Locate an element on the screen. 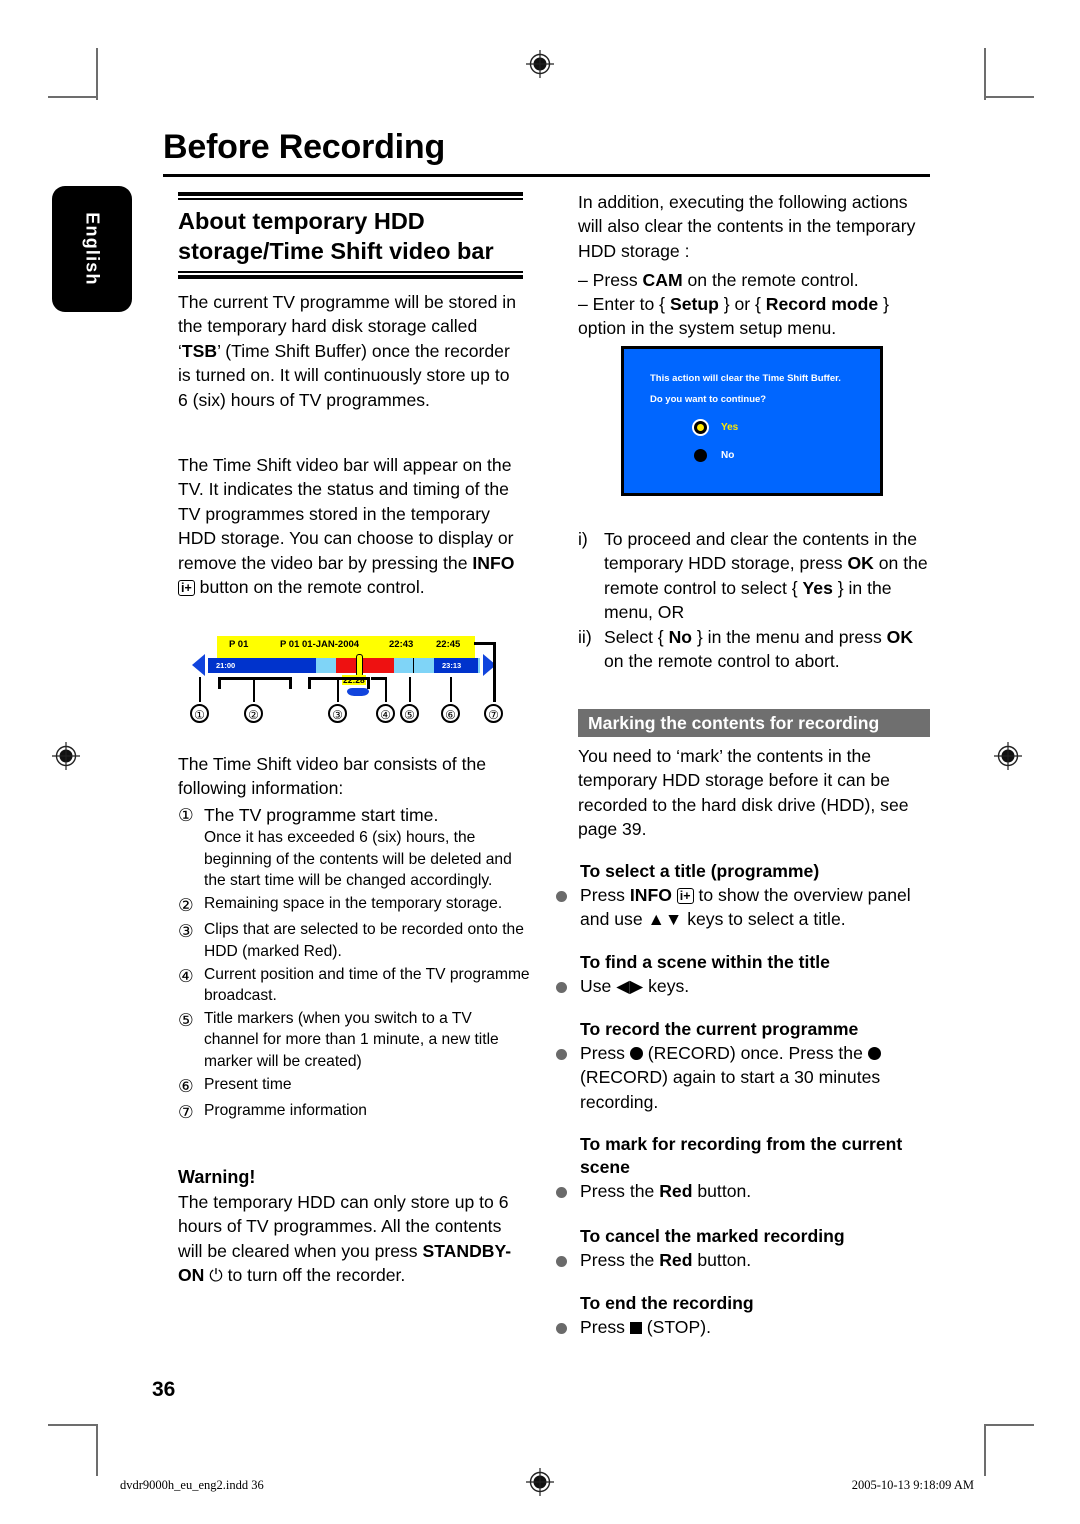  crop-mark-top-right-h is located at coordinates (1009, 97).